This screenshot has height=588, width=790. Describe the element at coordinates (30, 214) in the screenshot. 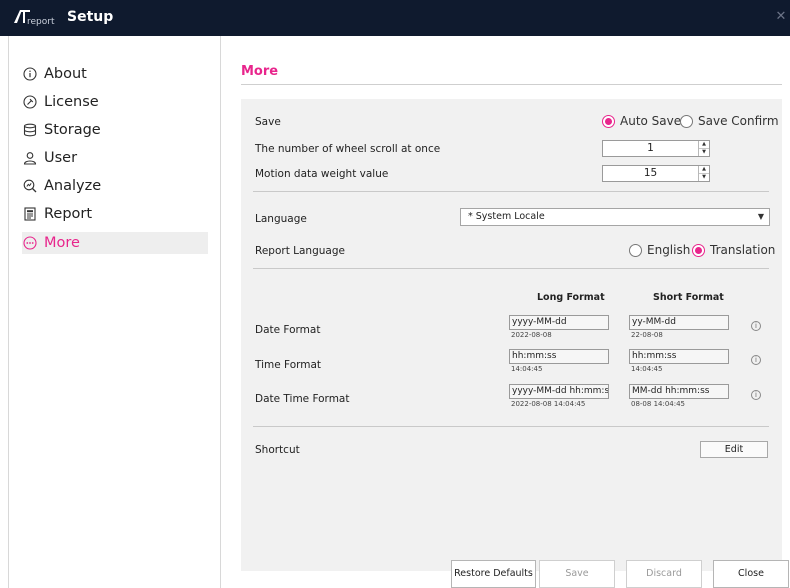

I see `report-icon` at that location.